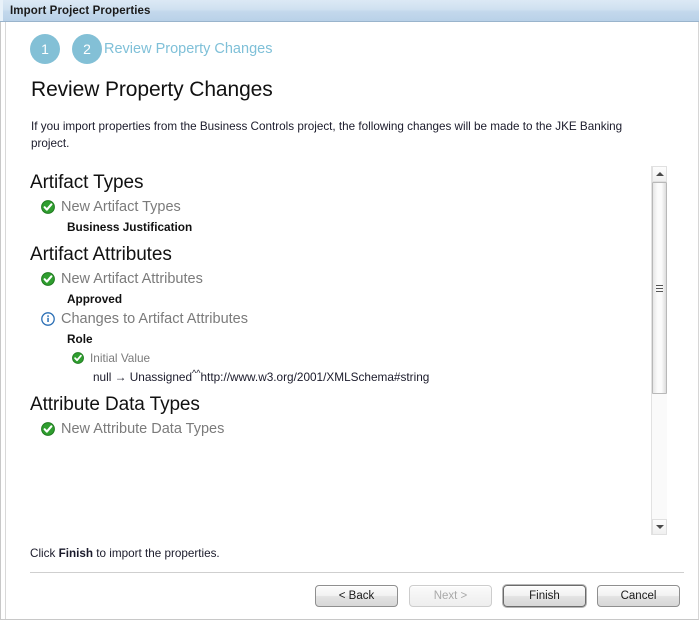 The height and width of the screenshot is (620, 699). Describe the element at coordinates (101, 254) in the screenshot. I see `section-title-artifact-attributes: Artifact Attributes` at that location.